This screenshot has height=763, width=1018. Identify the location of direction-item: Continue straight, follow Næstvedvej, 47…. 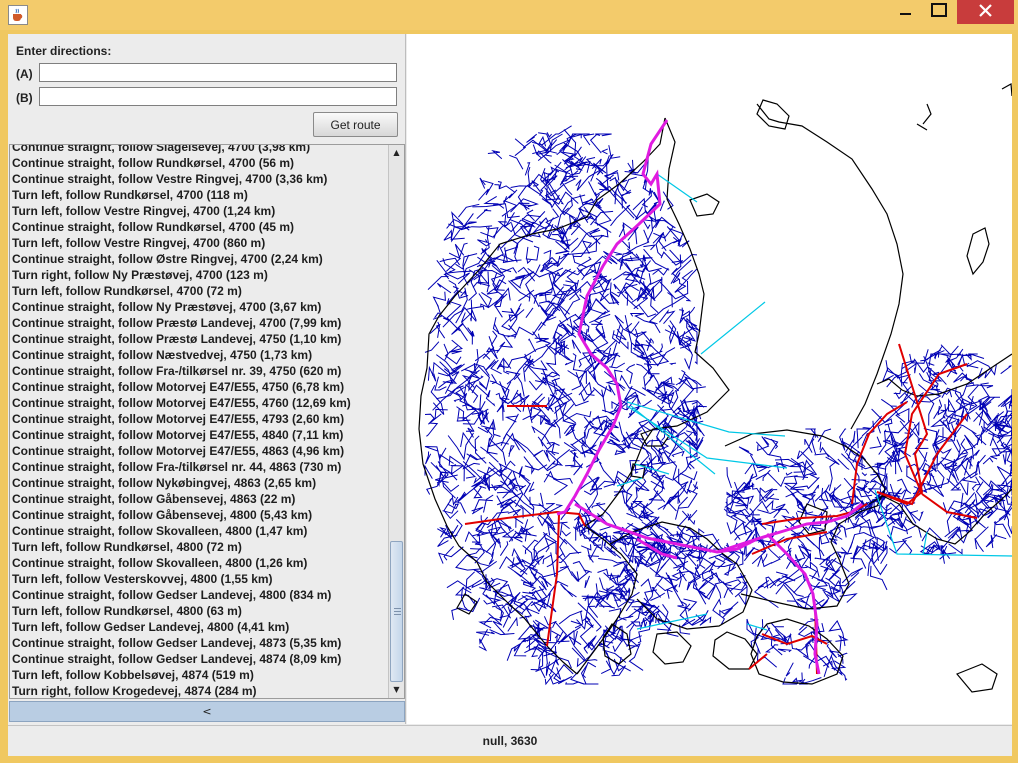
(200, 355).